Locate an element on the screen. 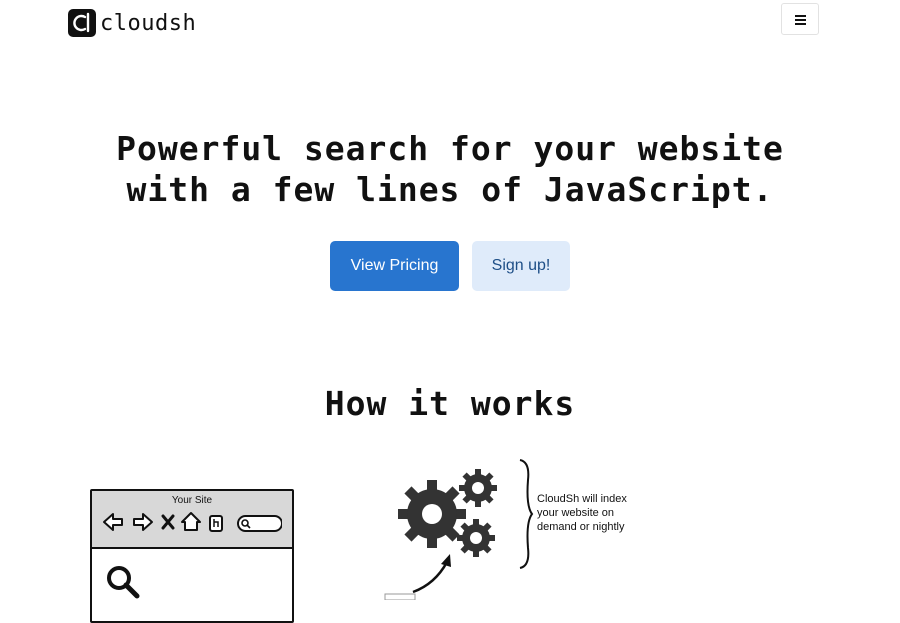  hero-title-line-1: Powerful search for your website is located at coordinates (450, 148).